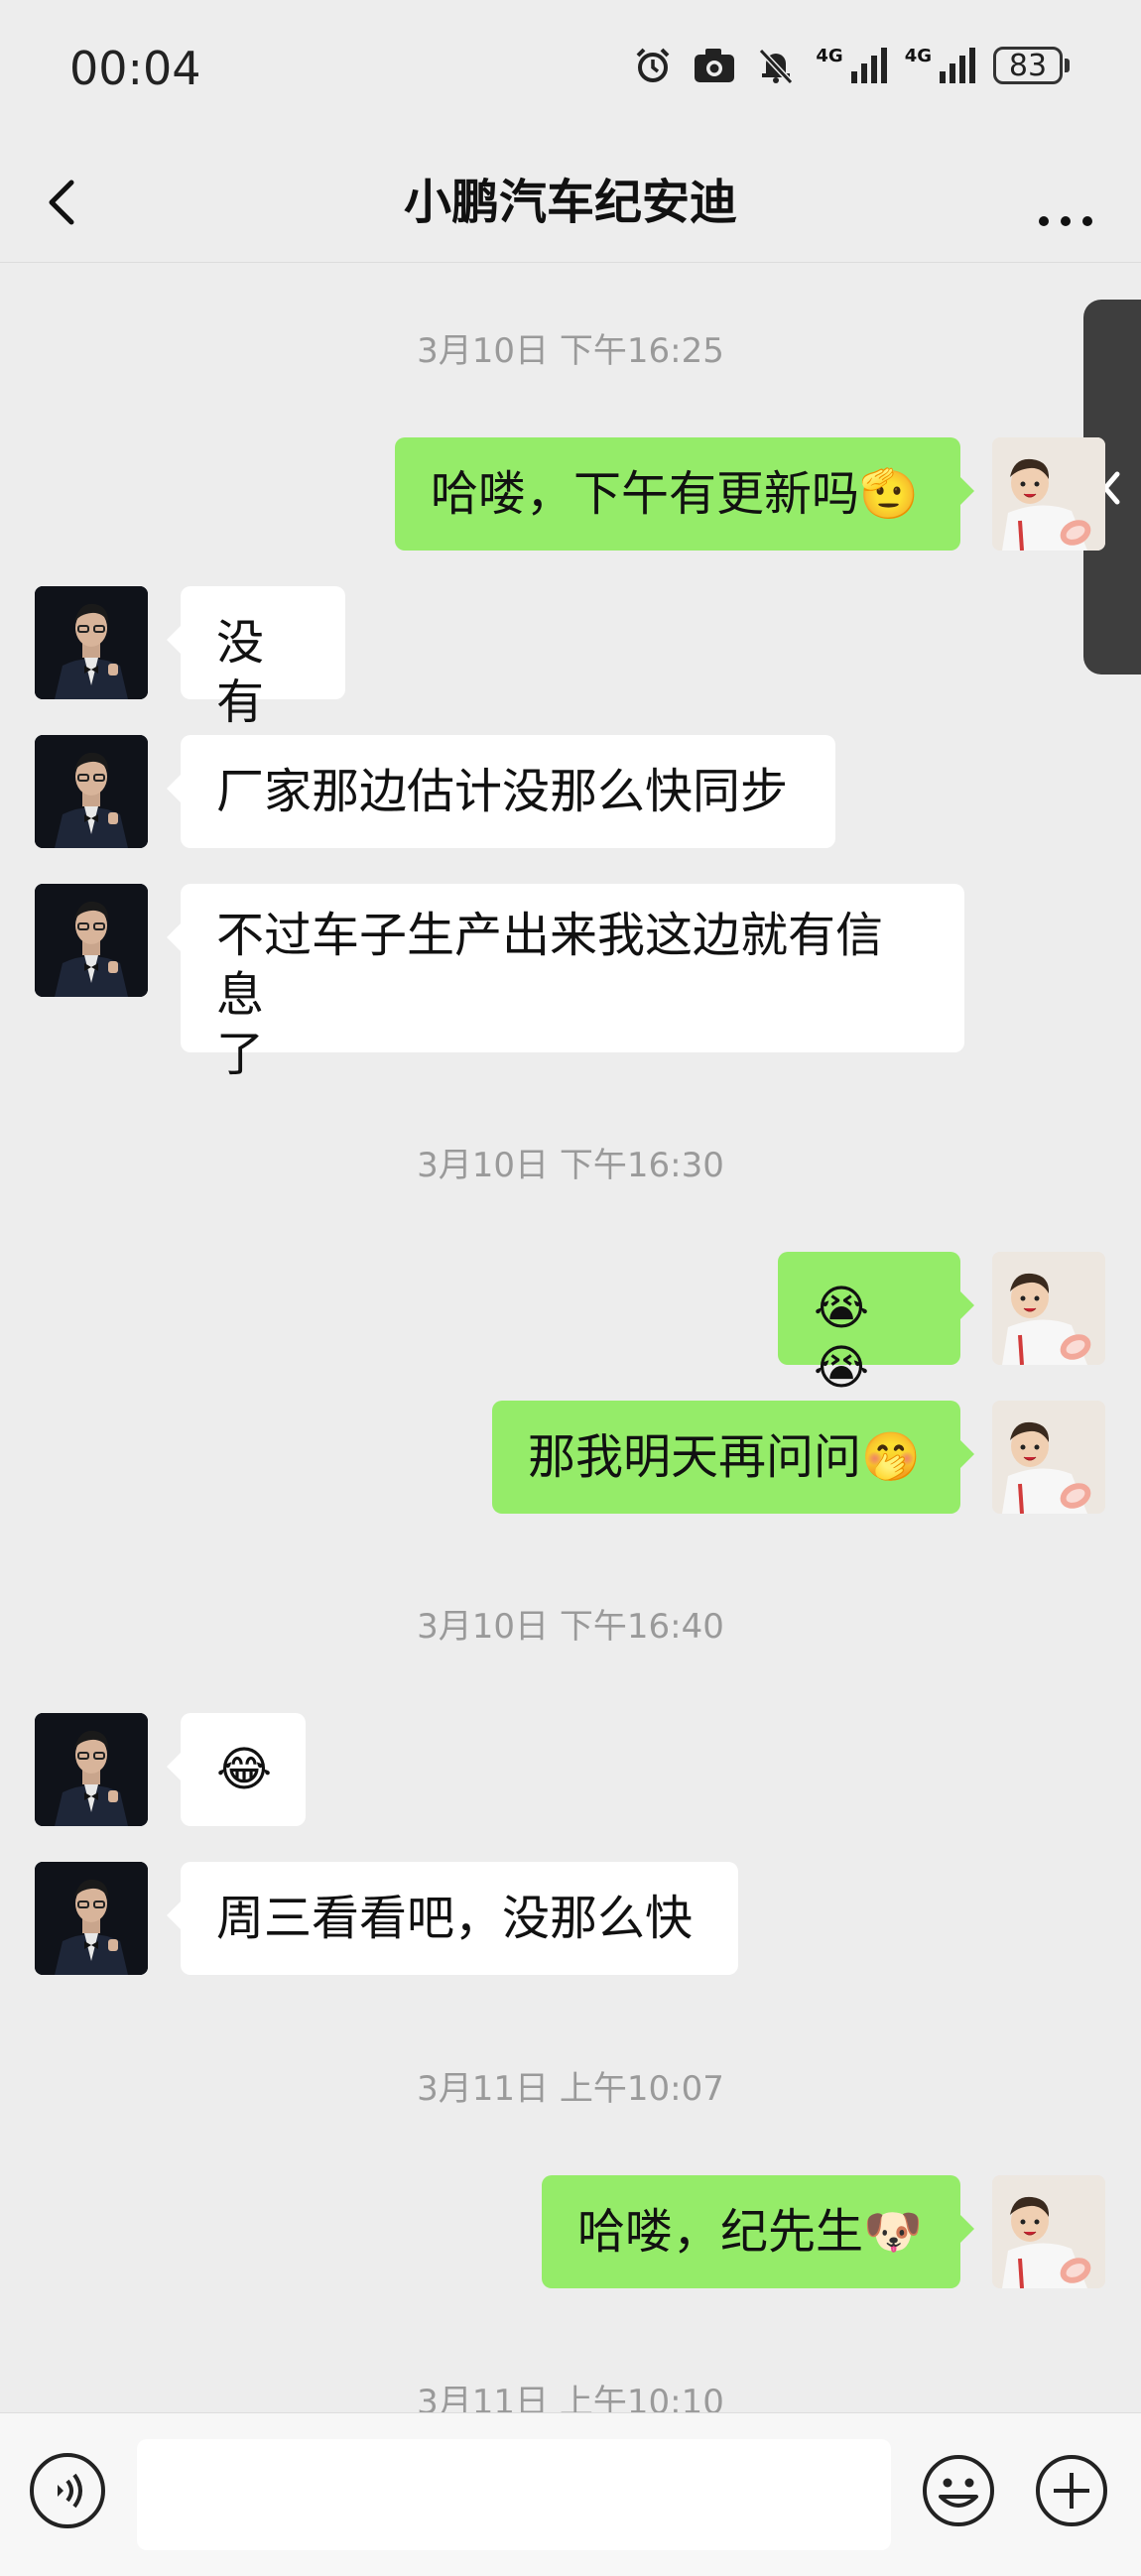  Describe the element at coordinates (918, 56) in the screenshot. I see `network-type-2: 4G` at that location.